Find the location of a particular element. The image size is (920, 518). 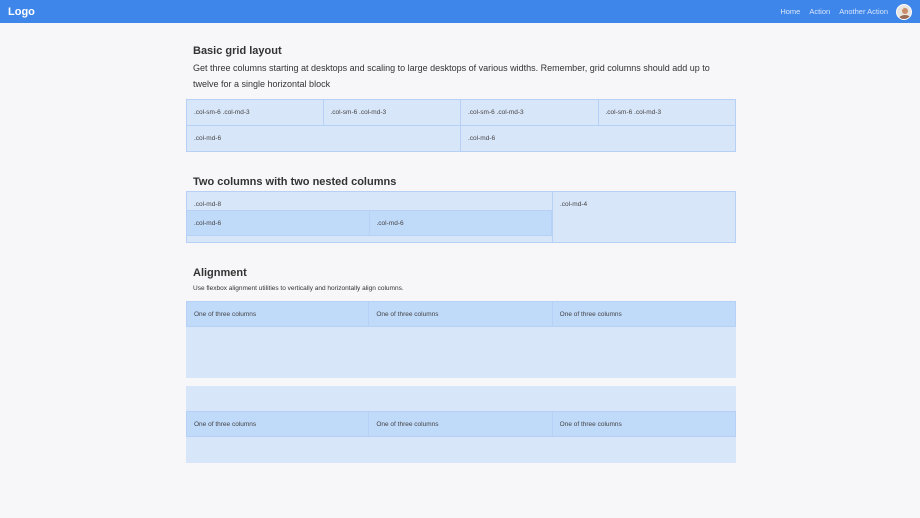

brand-logo: Logo is located at coordinates (21, 12).